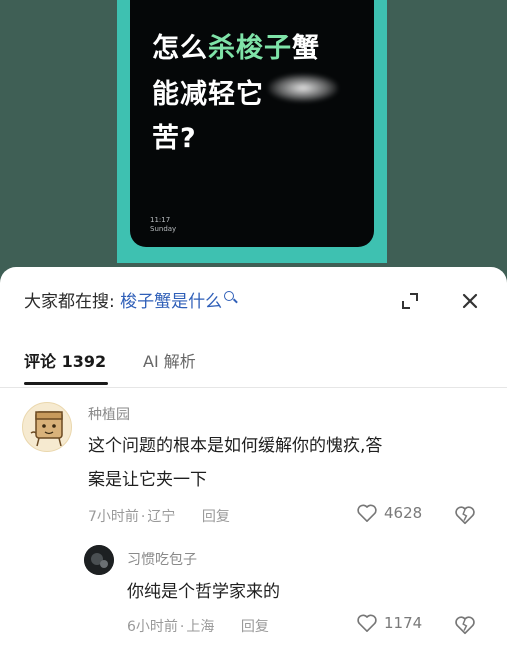 The image size is (507, 645). What do you see at coordinates (208, 94) in the screenshot?
I see `hero-title-line-2: 能减轻它` at bounding box center [208, 94].